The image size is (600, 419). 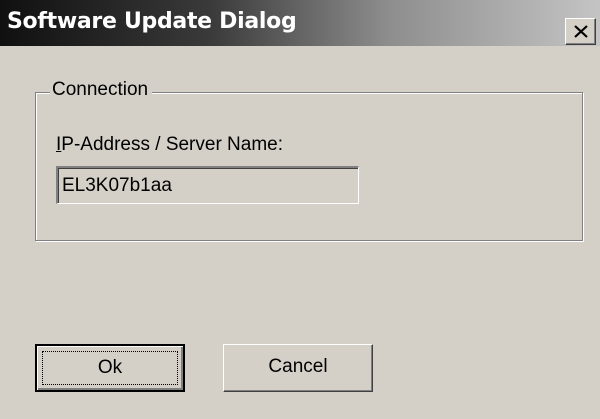 What do you see at coordinates (207, 185) in the screenshot?
I see `ip-address-input` at bounding box center [207, 185].